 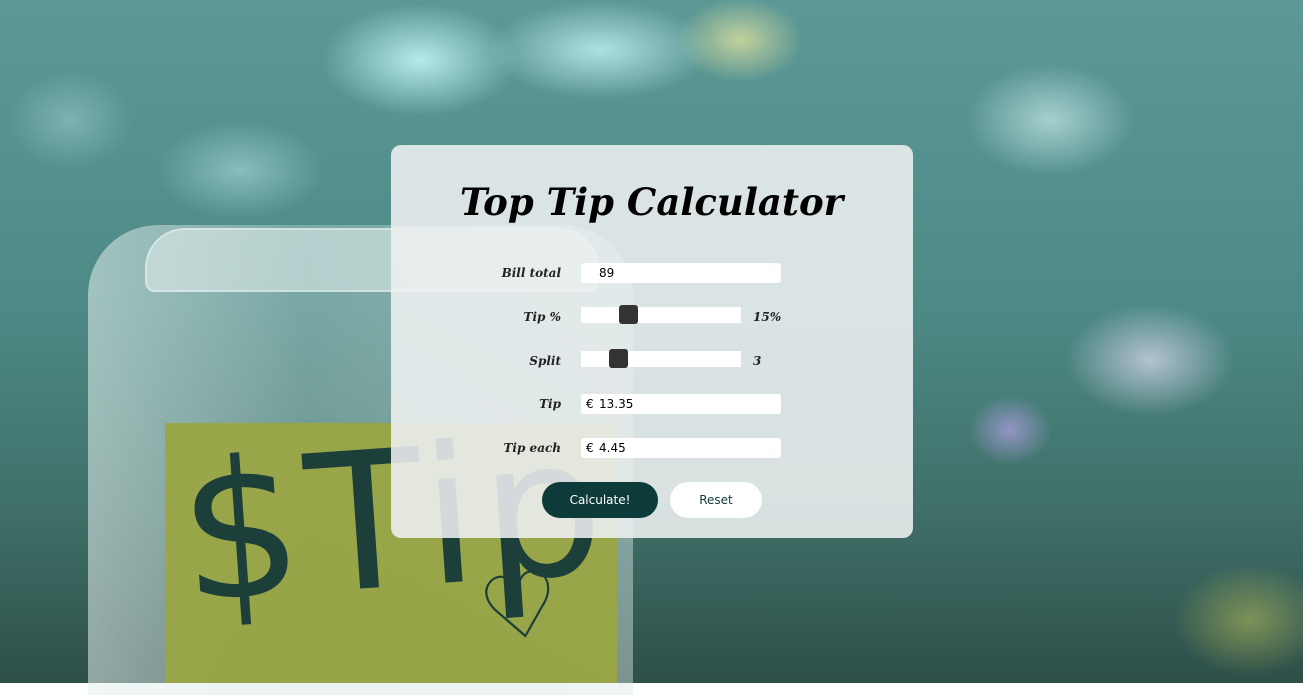 I want to click on tip-each-label: Tip each, so click(x=532, y=448).